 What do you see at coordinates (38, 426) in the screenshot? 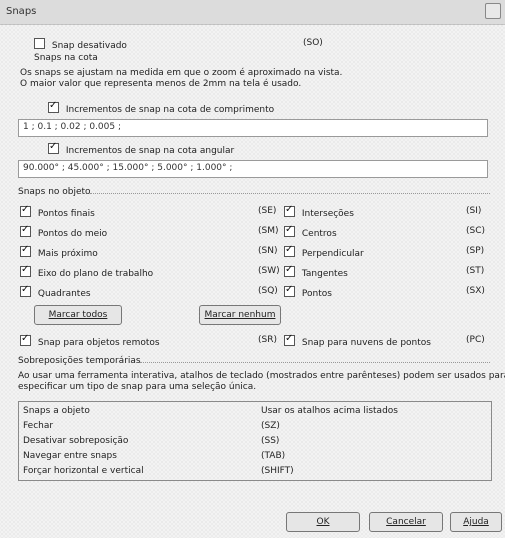
I see `override-name: Fechar` at bounding box center [38, 426].